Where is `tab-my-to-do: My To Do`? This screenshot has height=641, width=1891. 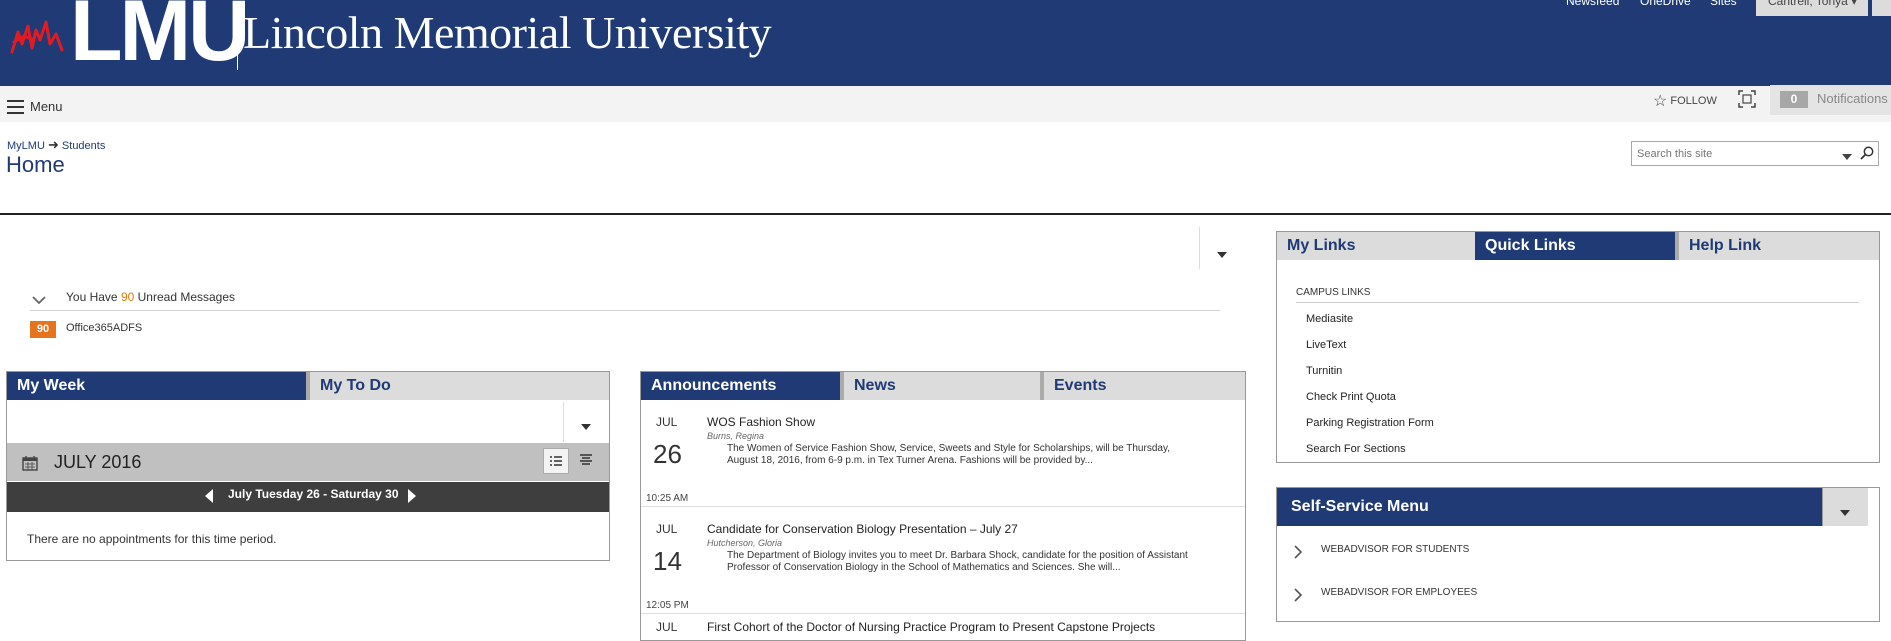 tab-my-to-do: My To Do is located at coordinates (457, 386).